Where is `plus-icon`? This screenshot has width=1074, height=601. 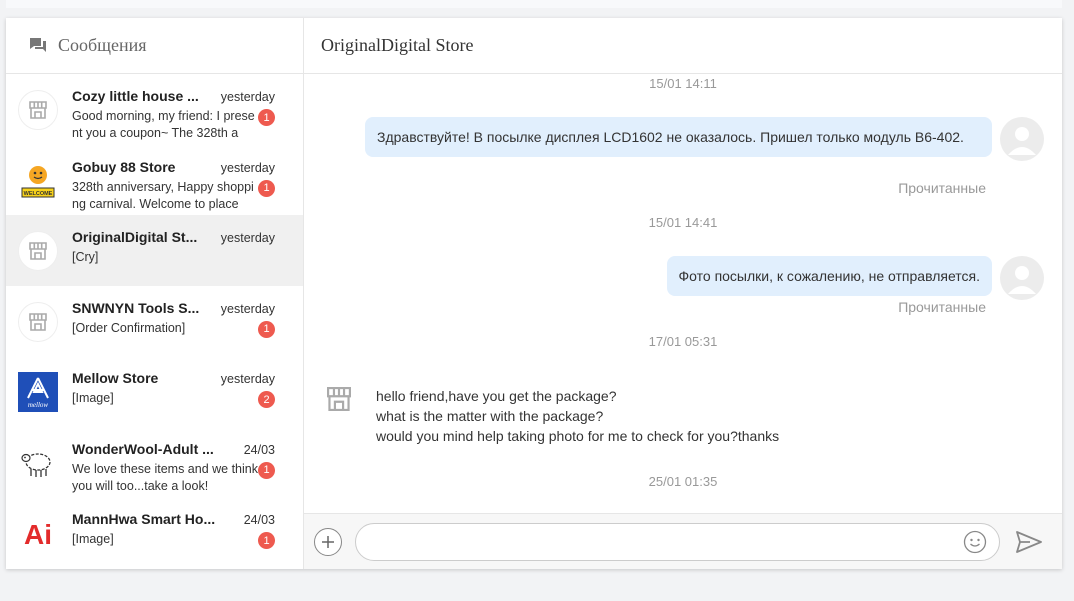
plus-icon is located at coordinates (328, 541).